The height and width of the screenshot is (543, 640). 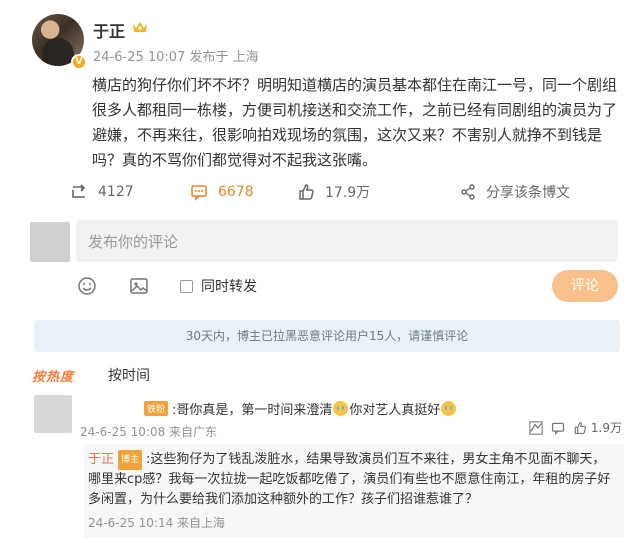 What do you see at coordinates (91, 375) in the screenshot?
I see `comment-sort-tabs: 按热度 按时间` at bounding box center [91, 375].